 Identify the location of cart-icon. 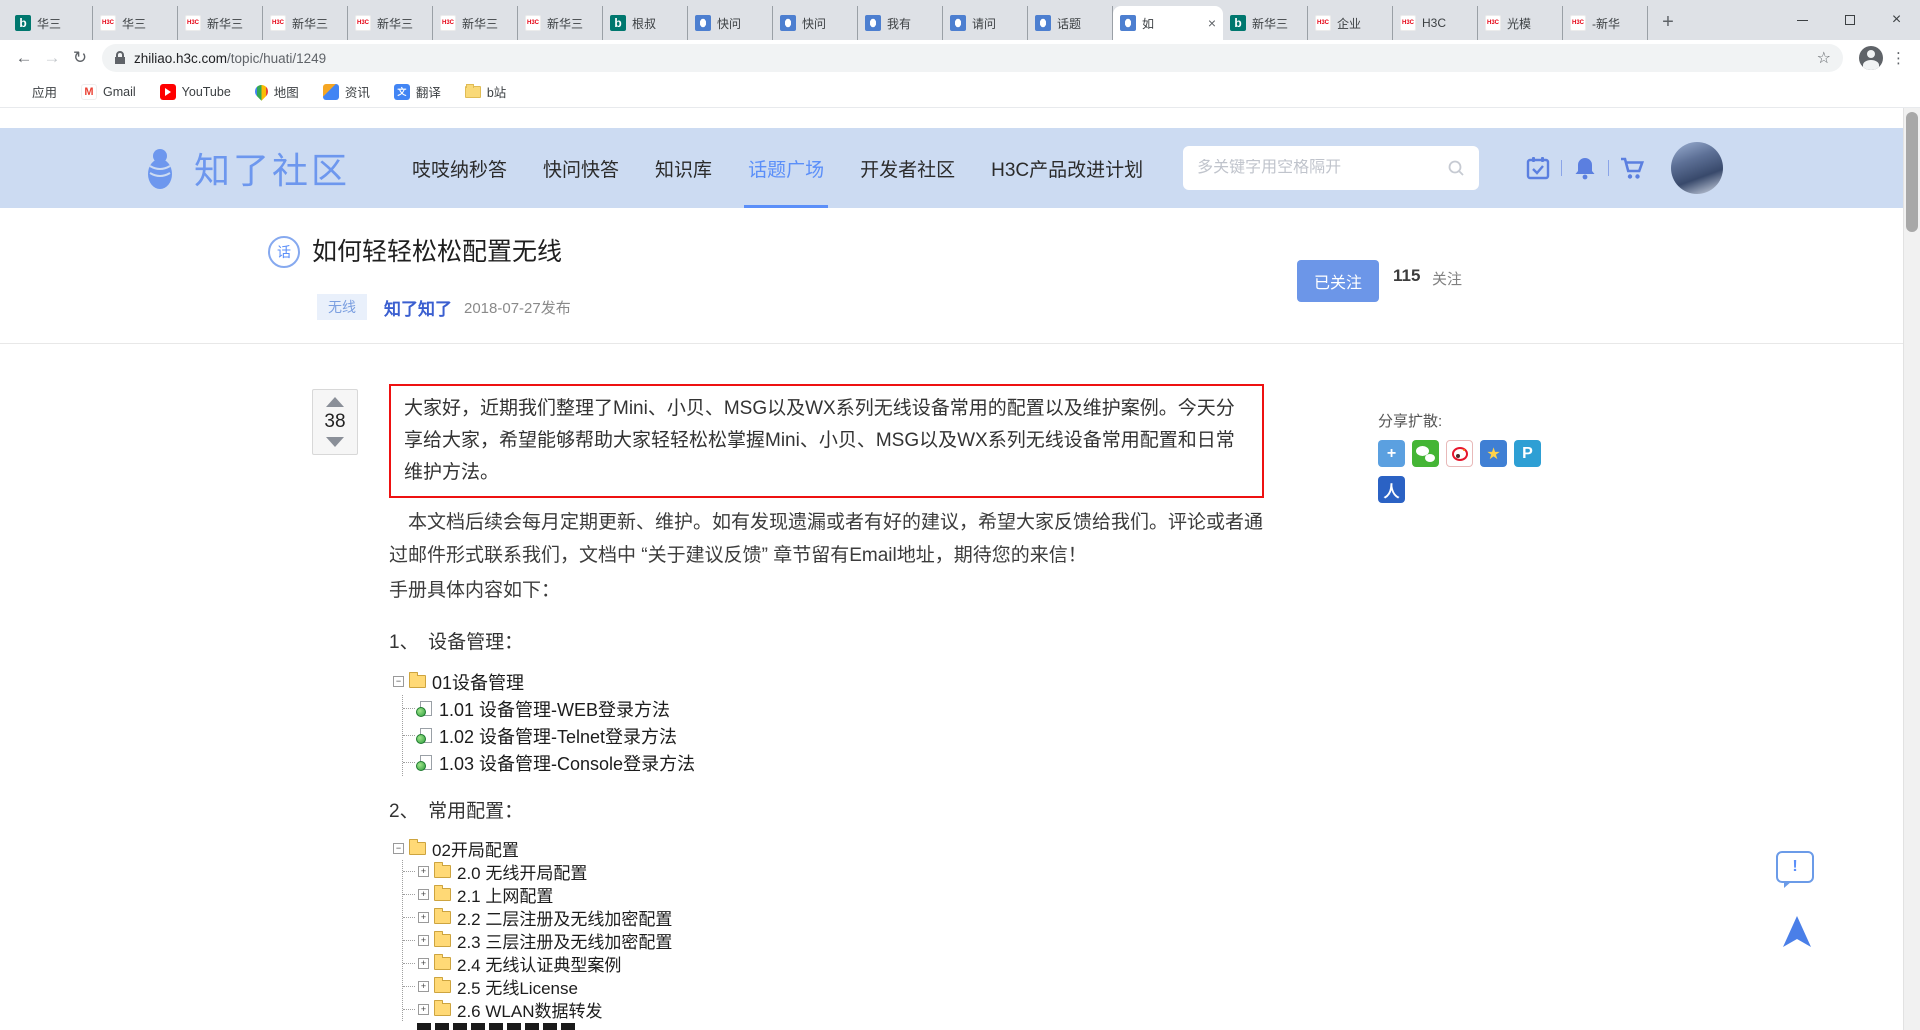
(1632, 168).